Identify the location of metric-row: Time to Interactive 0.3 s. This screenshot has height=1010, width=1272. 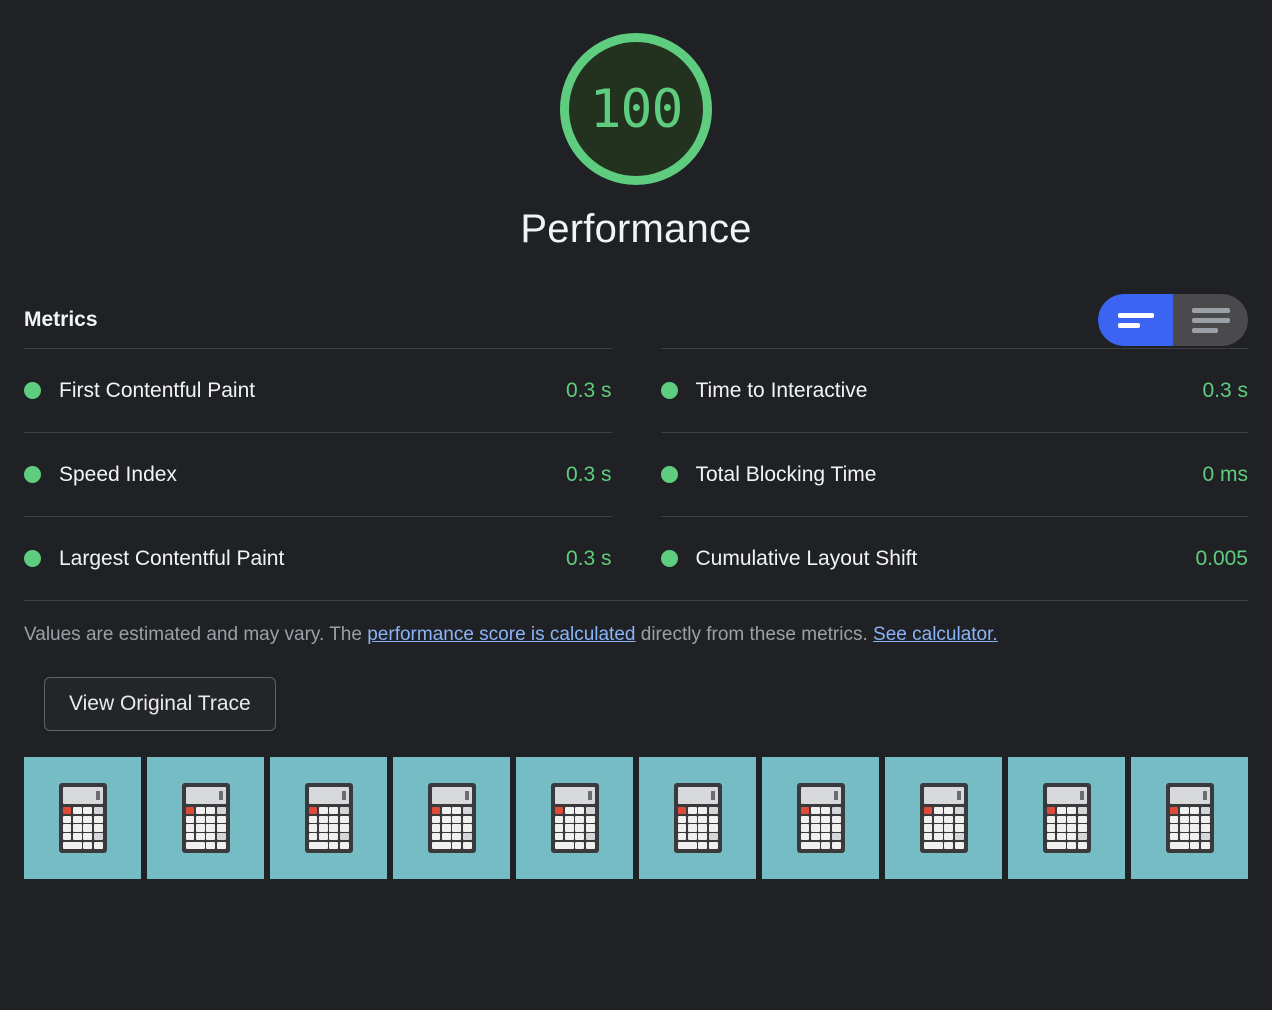
(954, 390).